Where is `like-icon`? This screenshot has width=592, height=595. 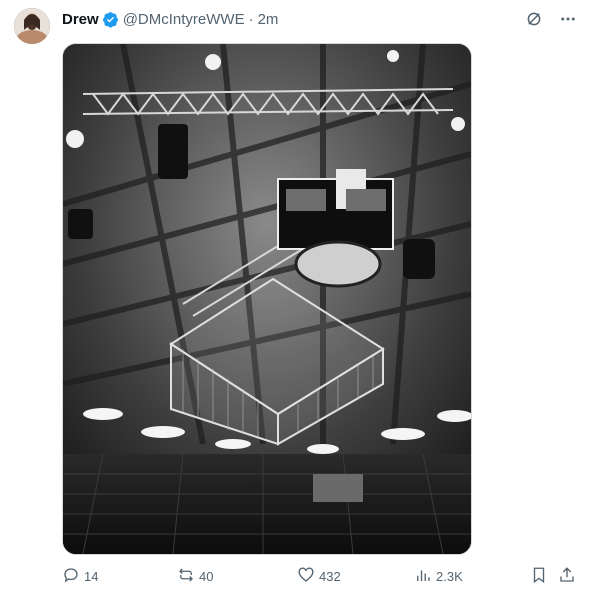 like-icon is located at coordinates (306, 576).